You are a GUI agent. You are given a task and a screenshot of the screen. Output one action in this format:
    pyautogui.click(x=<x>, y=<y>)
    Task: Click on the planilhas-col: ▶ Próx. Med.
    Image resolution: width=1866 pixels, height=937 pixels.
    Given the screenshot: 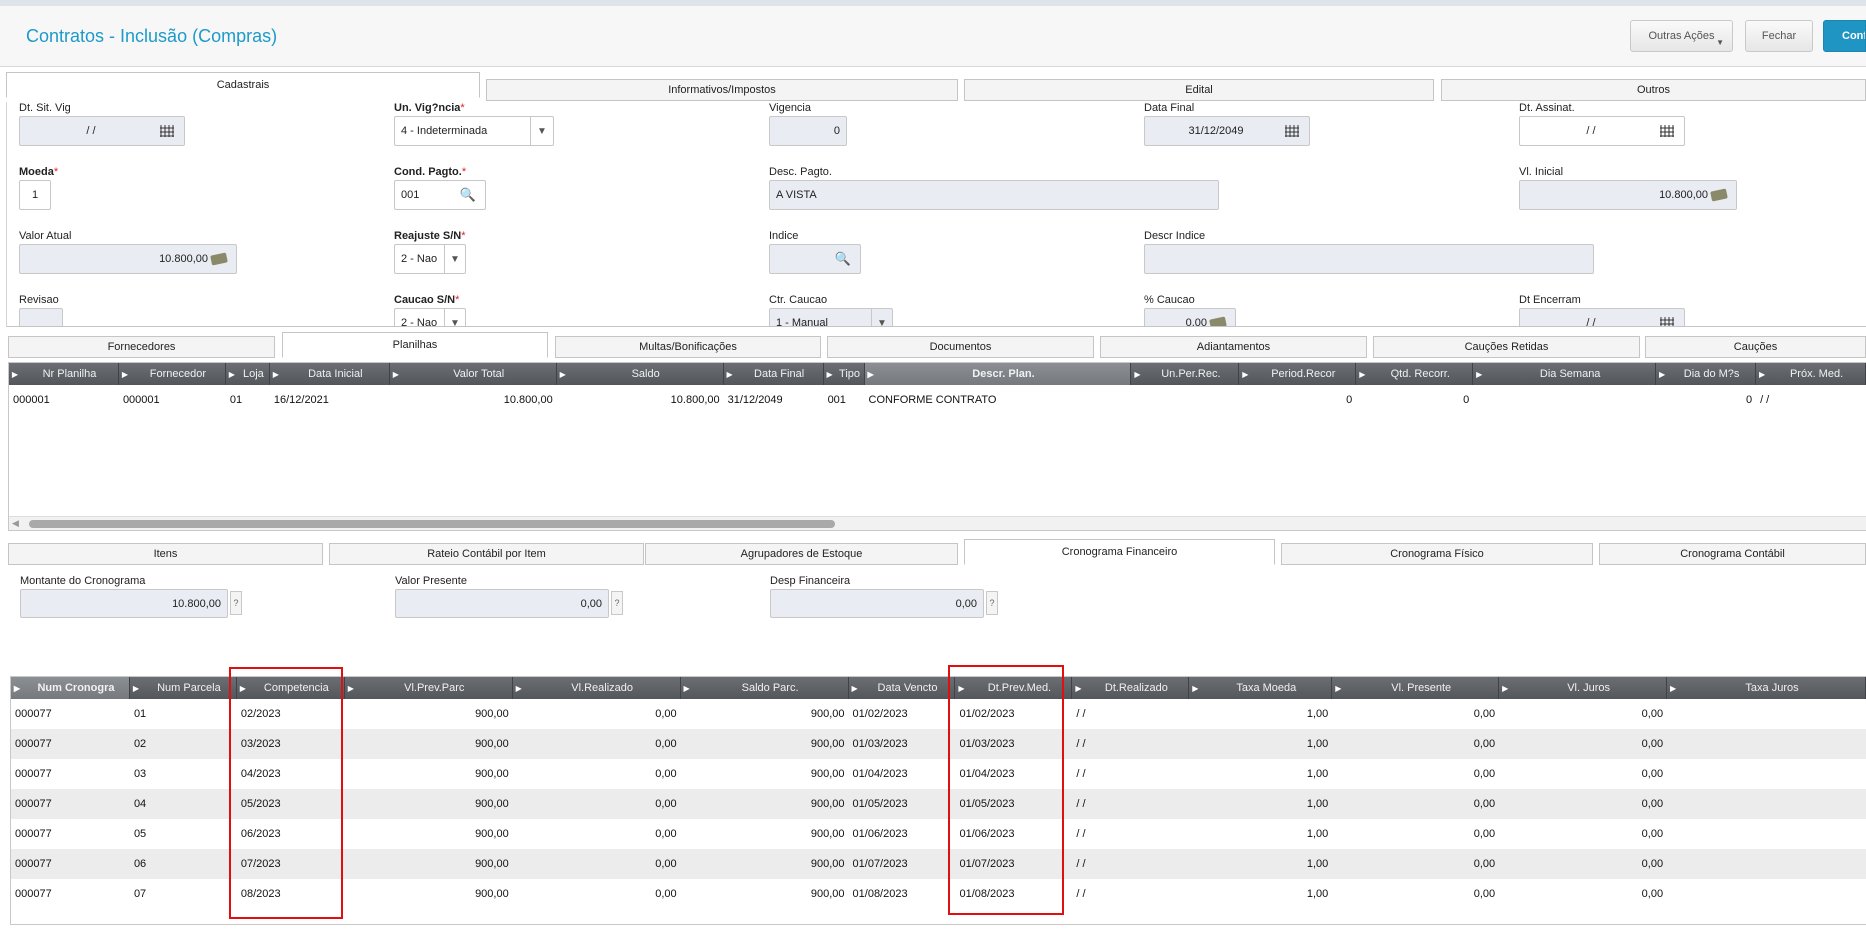 What is the action you would take?
    pyautogui.click(x=1811, y=374)
    